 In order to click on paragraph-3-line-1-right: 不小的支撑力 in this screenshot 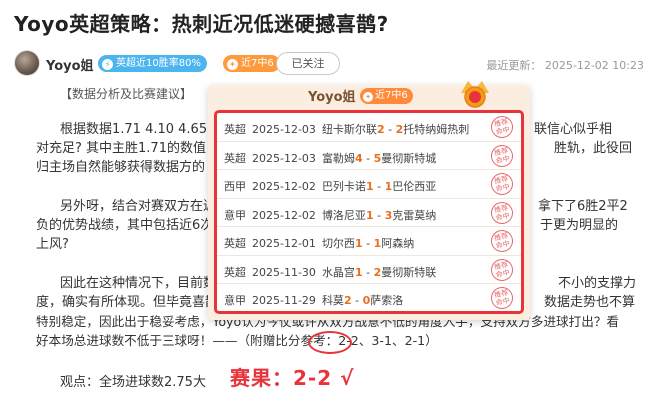, I will do `click(597, 283)`.